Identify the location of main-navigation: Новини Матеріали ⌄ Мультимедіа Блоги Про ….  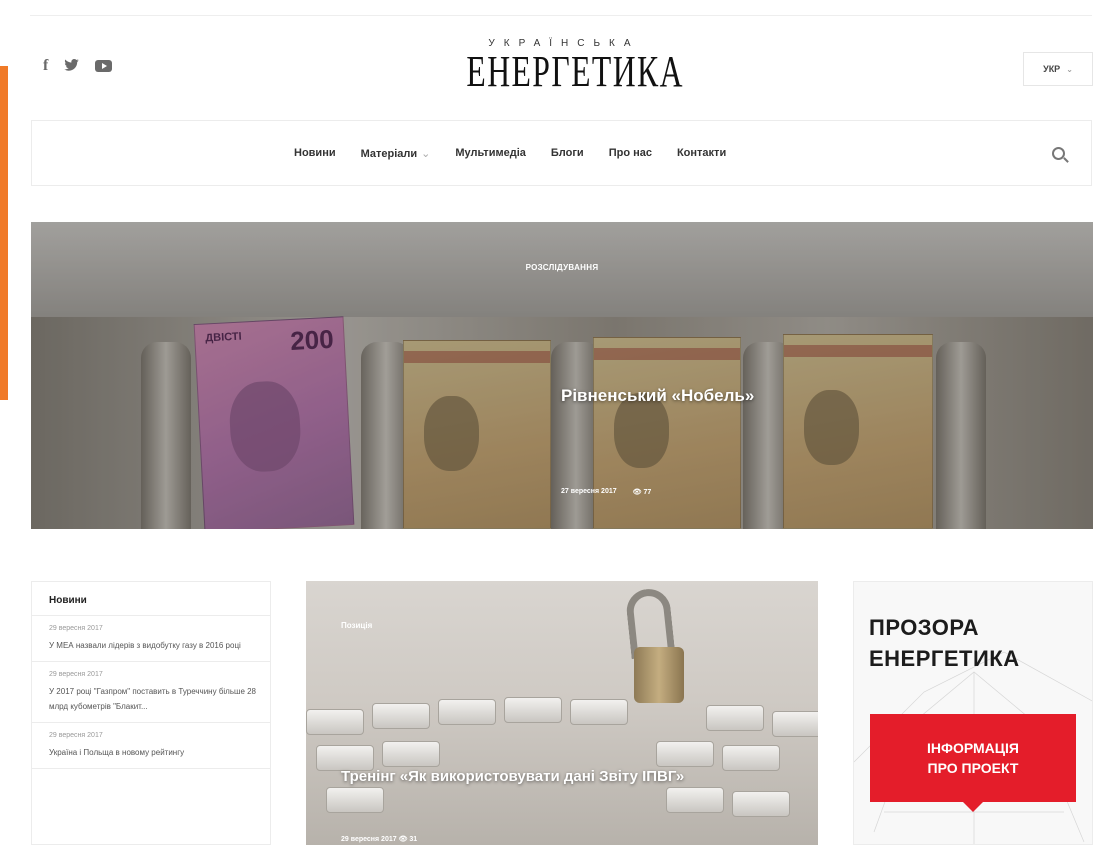
(561, 153).